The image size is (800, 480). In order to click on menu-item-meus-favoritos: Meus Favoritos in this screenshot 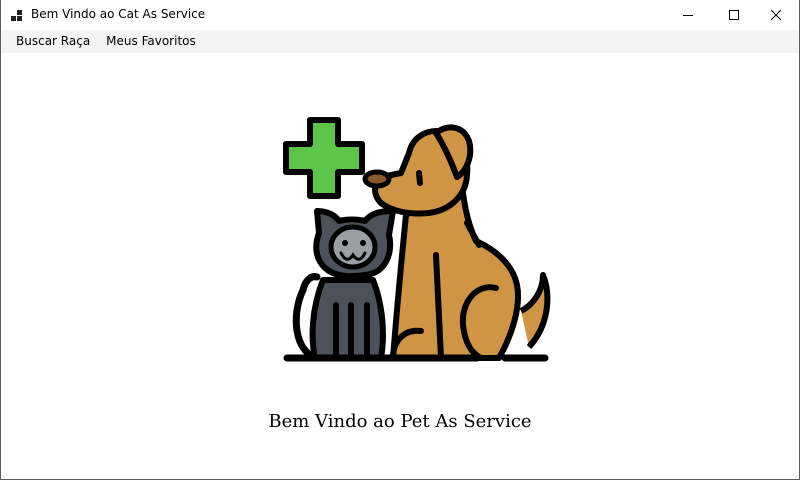, I will do `click(151, 41)`.